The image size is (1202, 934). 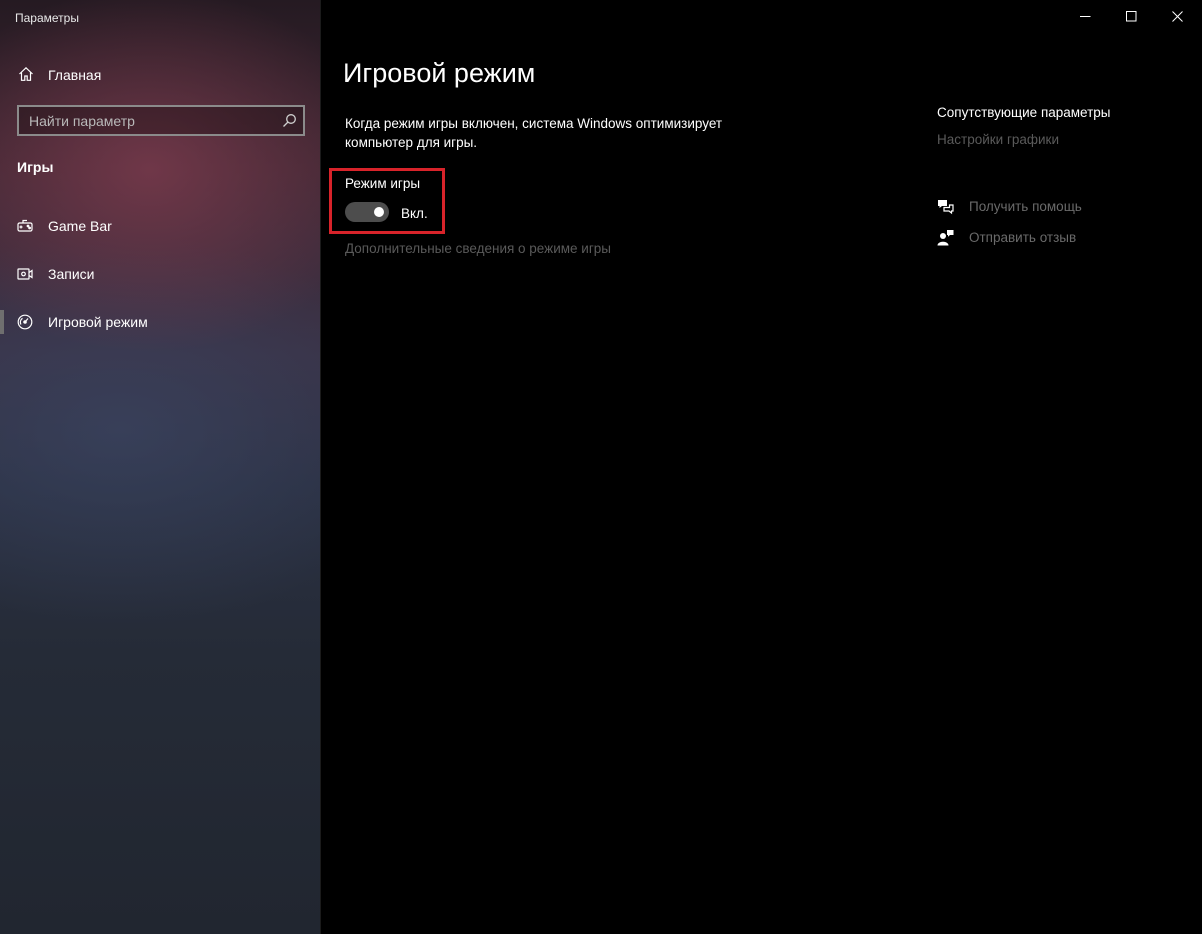 I want to click on section-heading: Игры, so click(x=35, y=167).